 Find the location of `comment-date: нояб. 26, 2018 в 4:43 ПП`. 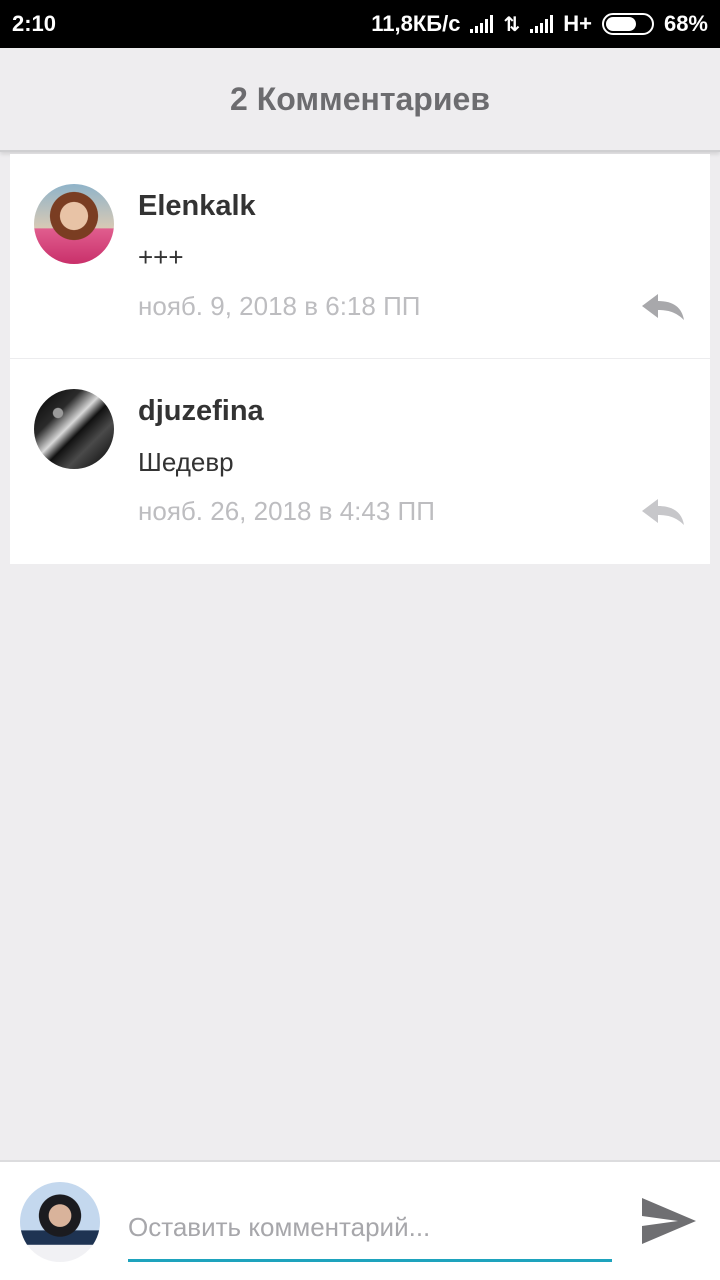

comment-date: нояб. 26, 2018 в 4:43 ПП is located at coordinates (286, 511).